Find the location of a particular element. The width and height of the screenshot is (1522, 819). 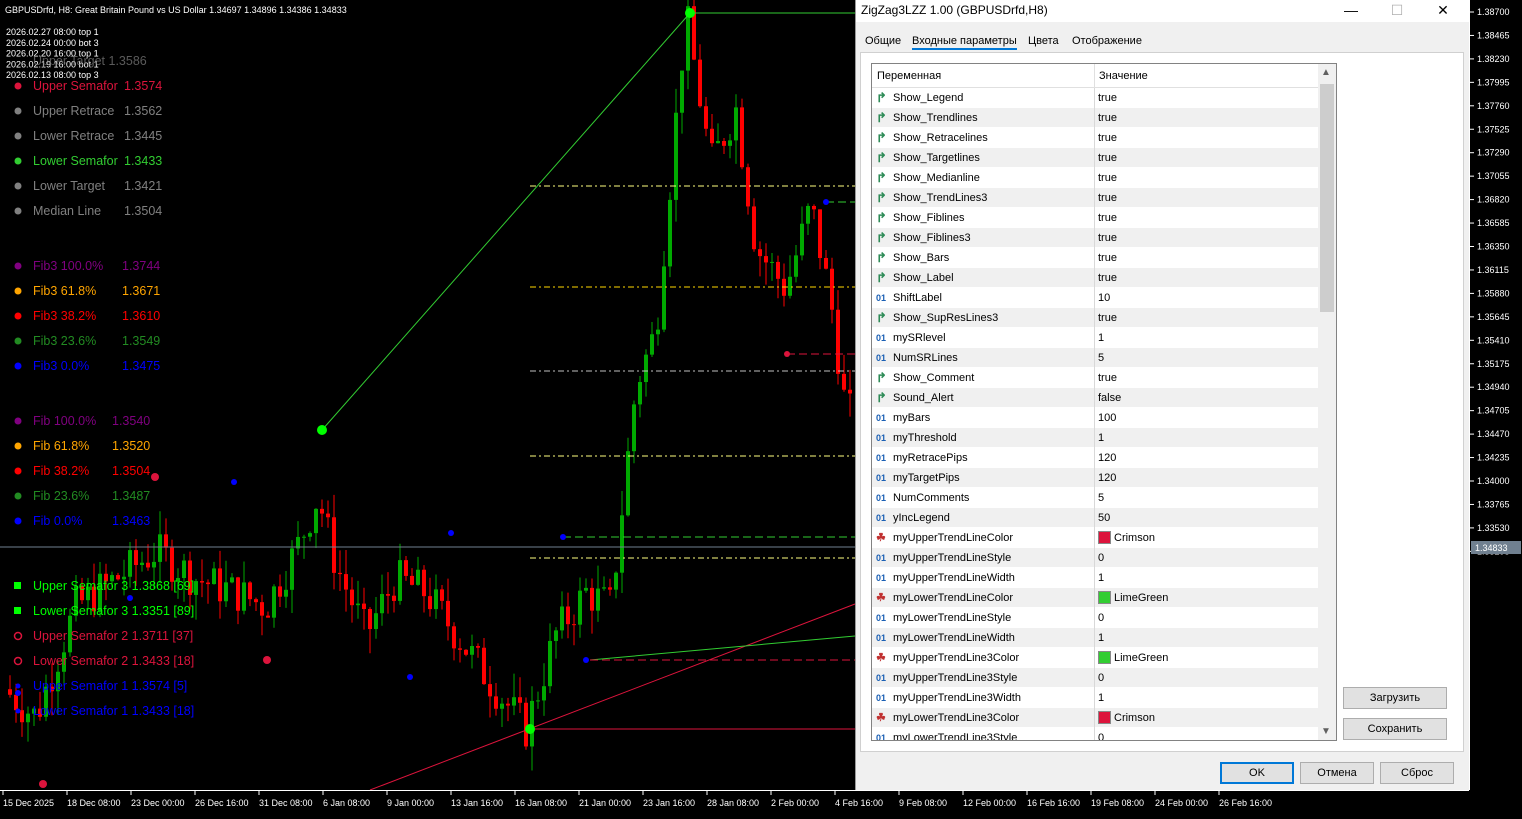

param-row-yinclegend: 01 yIncLegend 50 is located at coordinates (1095, 518).